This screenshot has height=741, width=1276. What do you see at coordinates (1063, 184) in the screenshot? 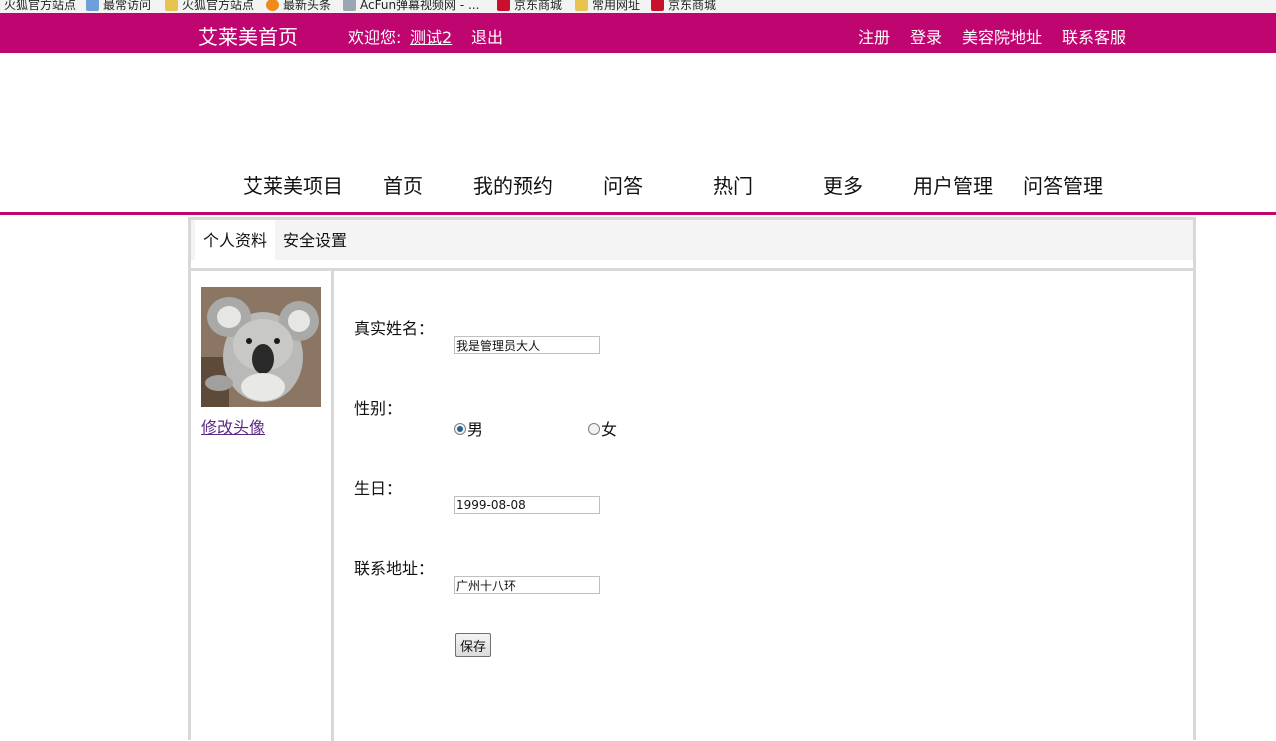
I see `nav-item-qa-management: 问答管理` at bounding box center [1063, 184].